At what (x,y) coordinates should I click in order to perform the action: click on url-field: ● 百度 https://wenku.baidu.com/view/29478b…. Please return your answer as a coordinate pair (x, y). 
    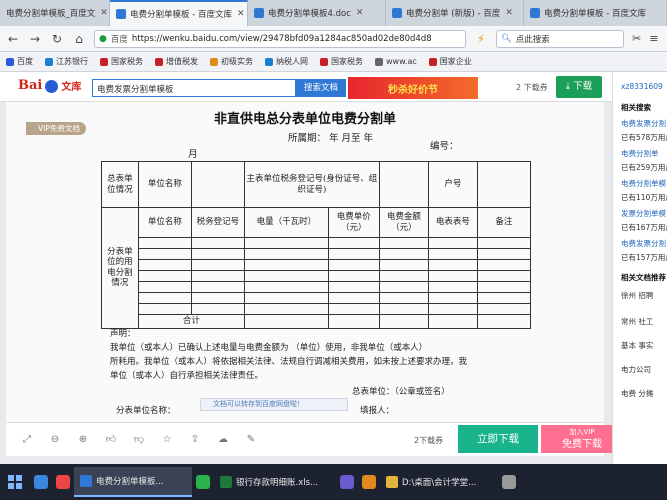
    Looking at the image, I should click on (280, 38).